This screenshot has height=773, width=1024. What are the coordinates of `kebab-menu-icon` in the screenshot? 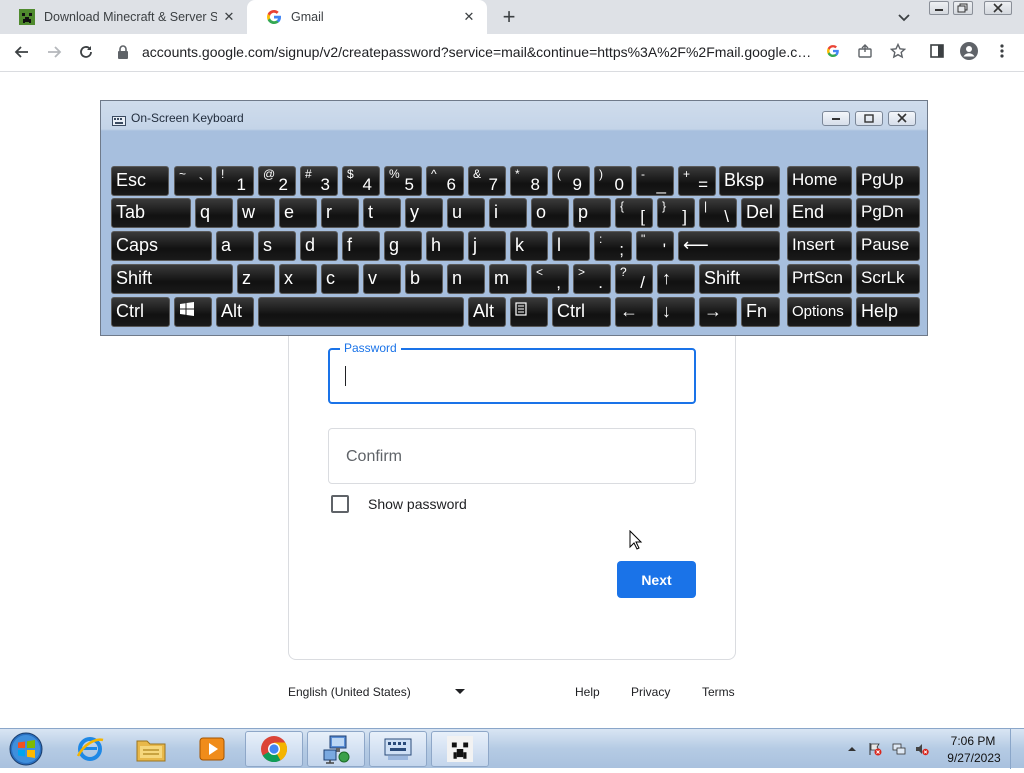 It's located at (1002, 51).